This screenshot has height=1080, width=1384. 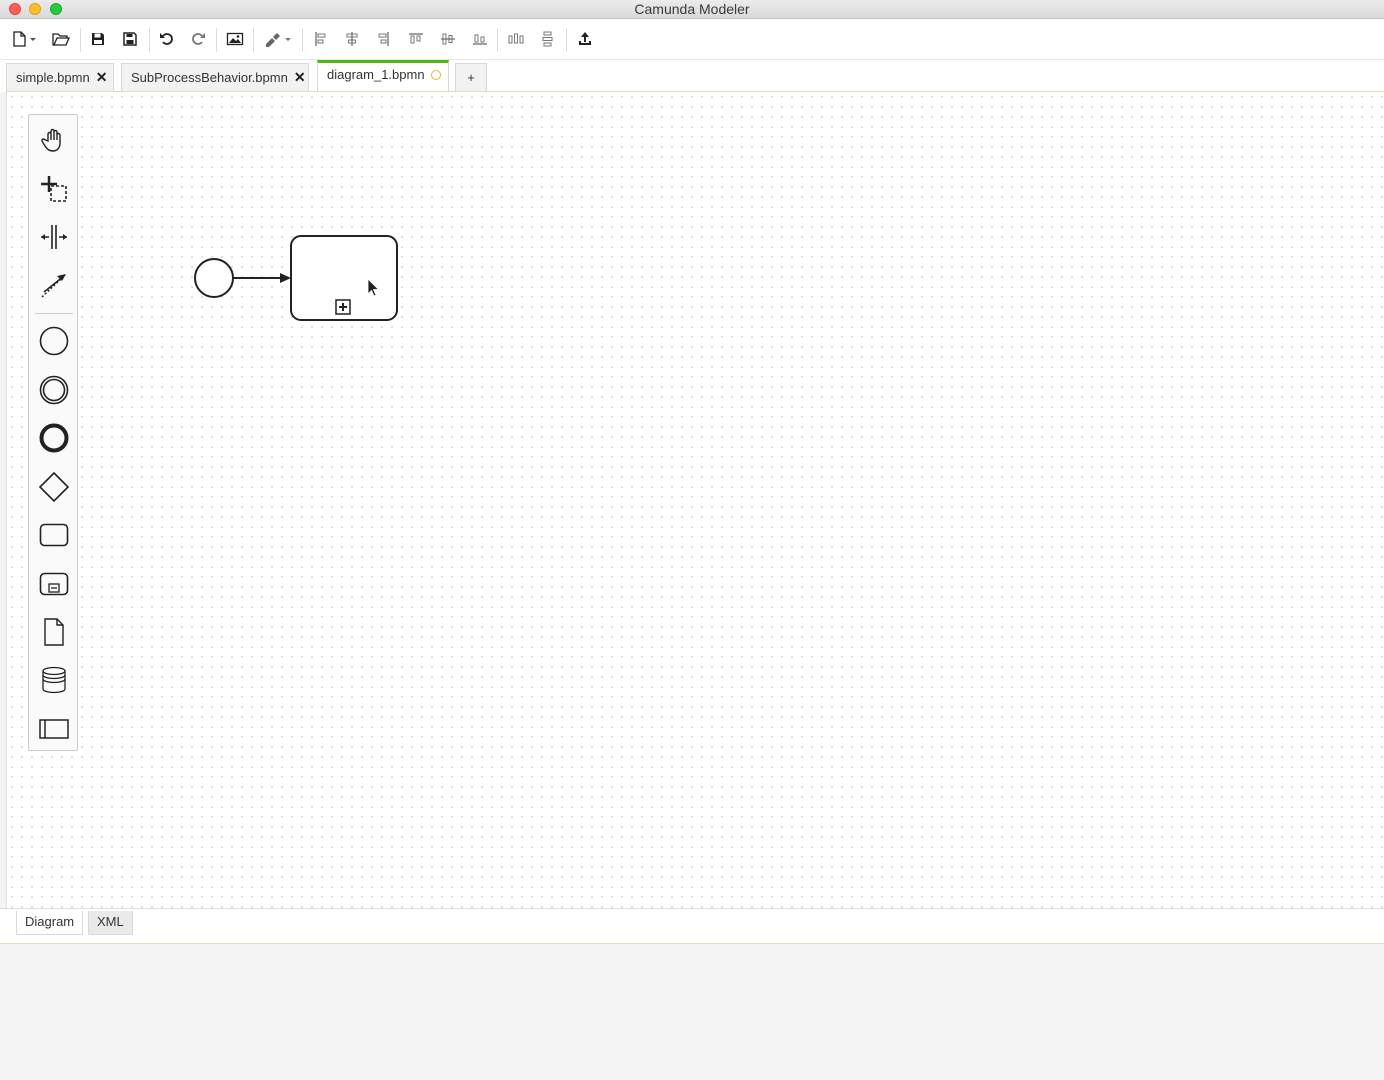 I want to click on global-connect-tool-button, so click(x=54, y=285).